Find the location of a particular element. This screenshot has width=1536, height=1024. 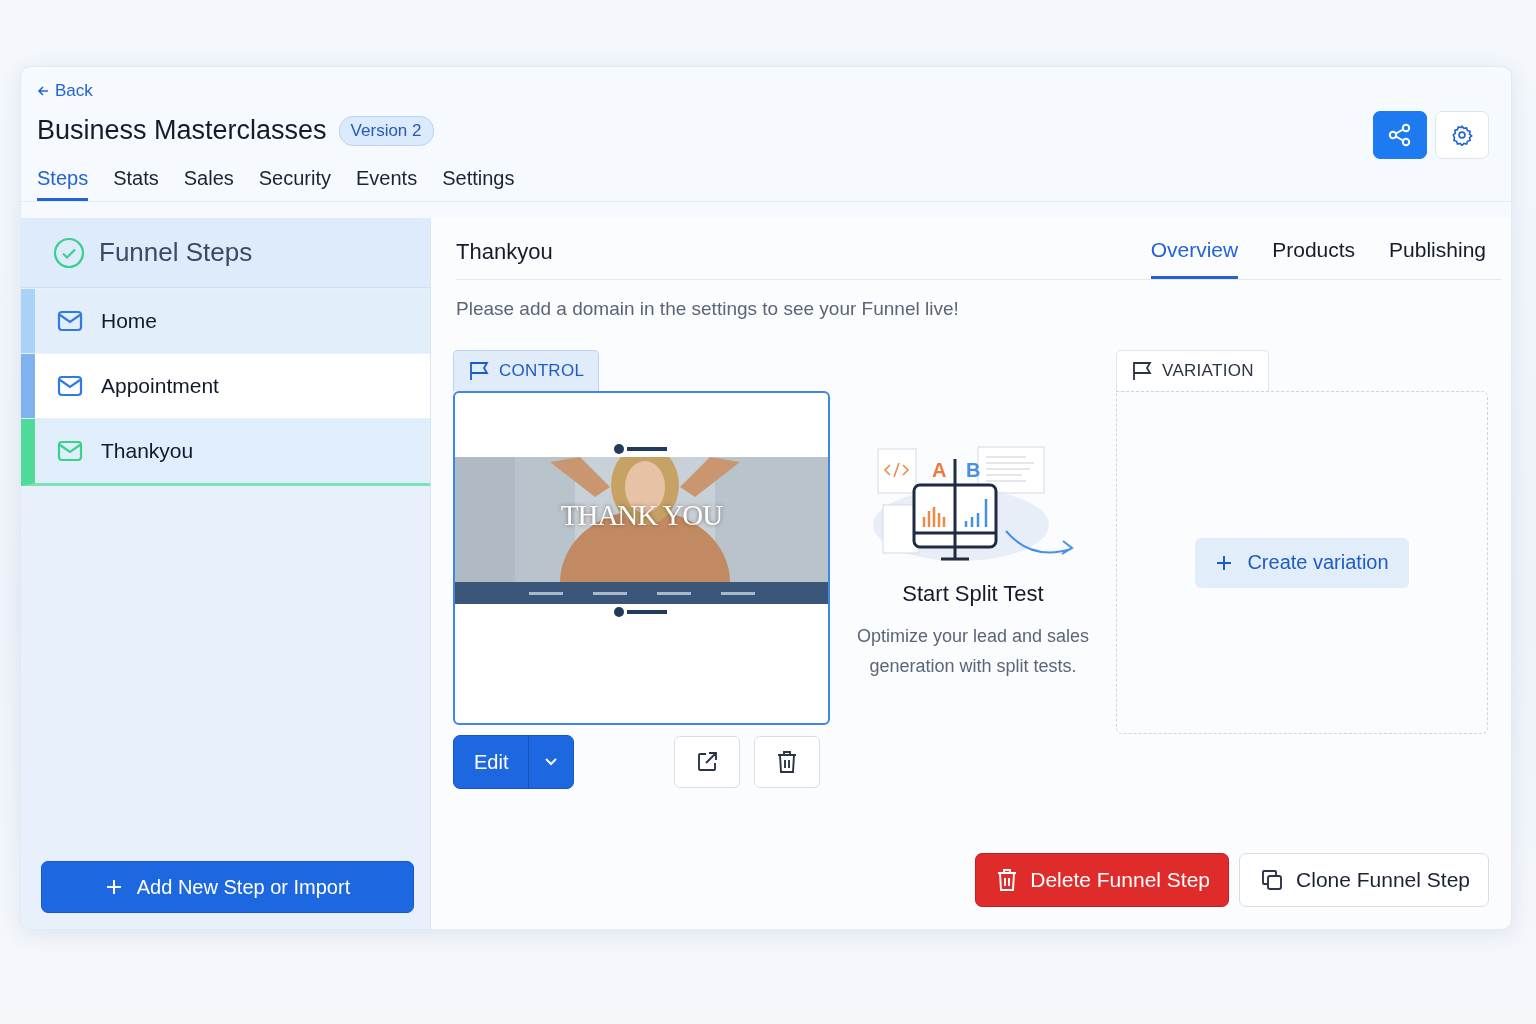

share-button is located at coordinates (1400, 135).